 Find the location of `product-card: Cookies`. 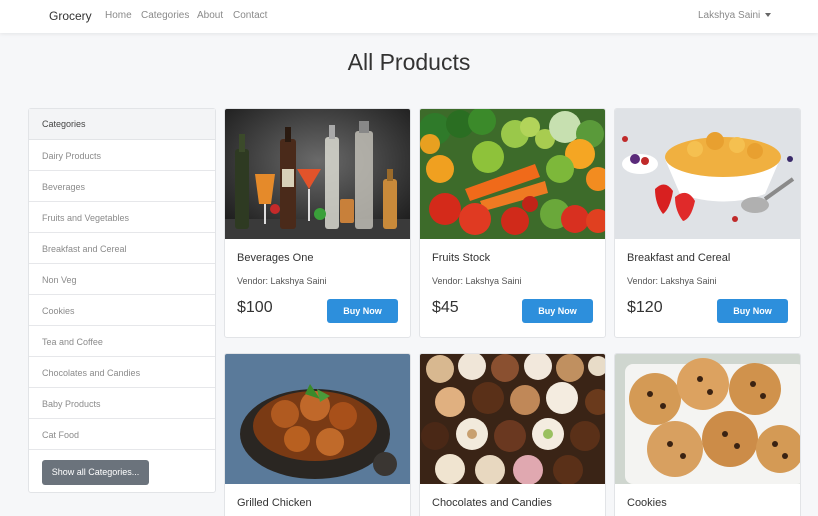

product-card: Cookies is located at coordinates (707, 434).